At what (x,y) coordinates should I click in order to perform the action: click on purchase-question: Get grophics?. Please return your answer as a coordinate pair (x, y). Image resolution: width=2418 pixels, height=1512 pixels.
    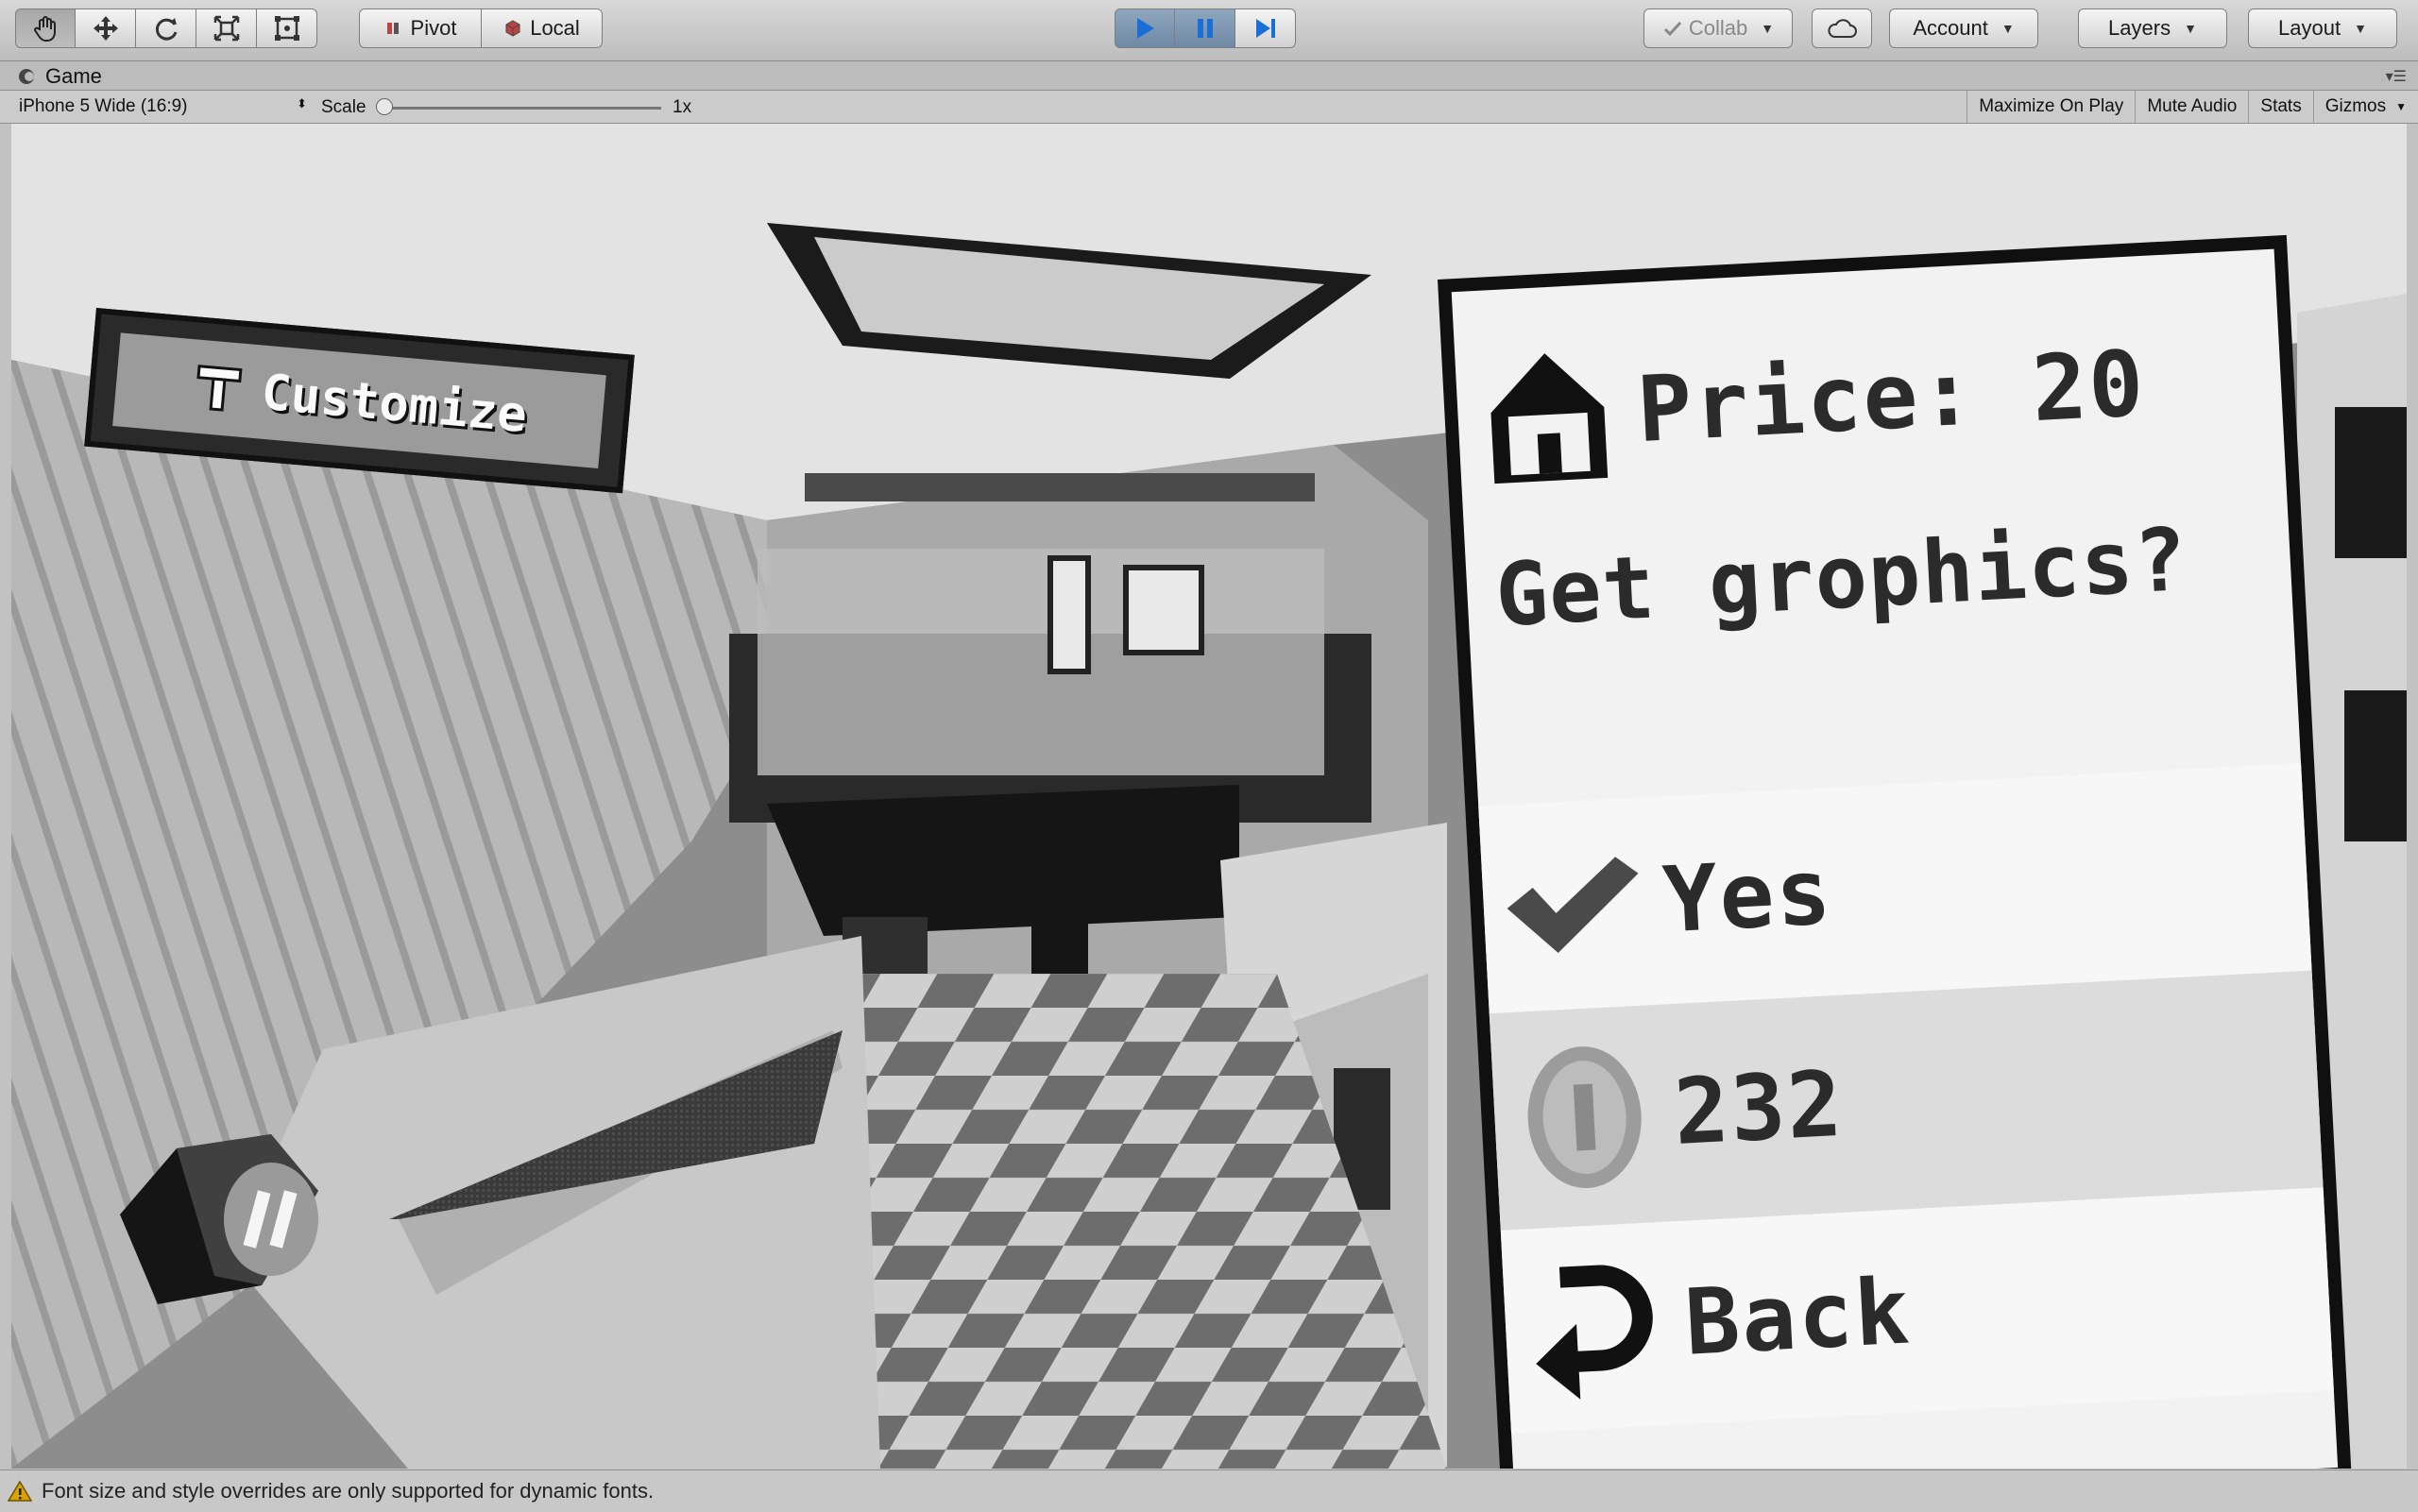
    Looking at the image, I should click on (1841, 578).